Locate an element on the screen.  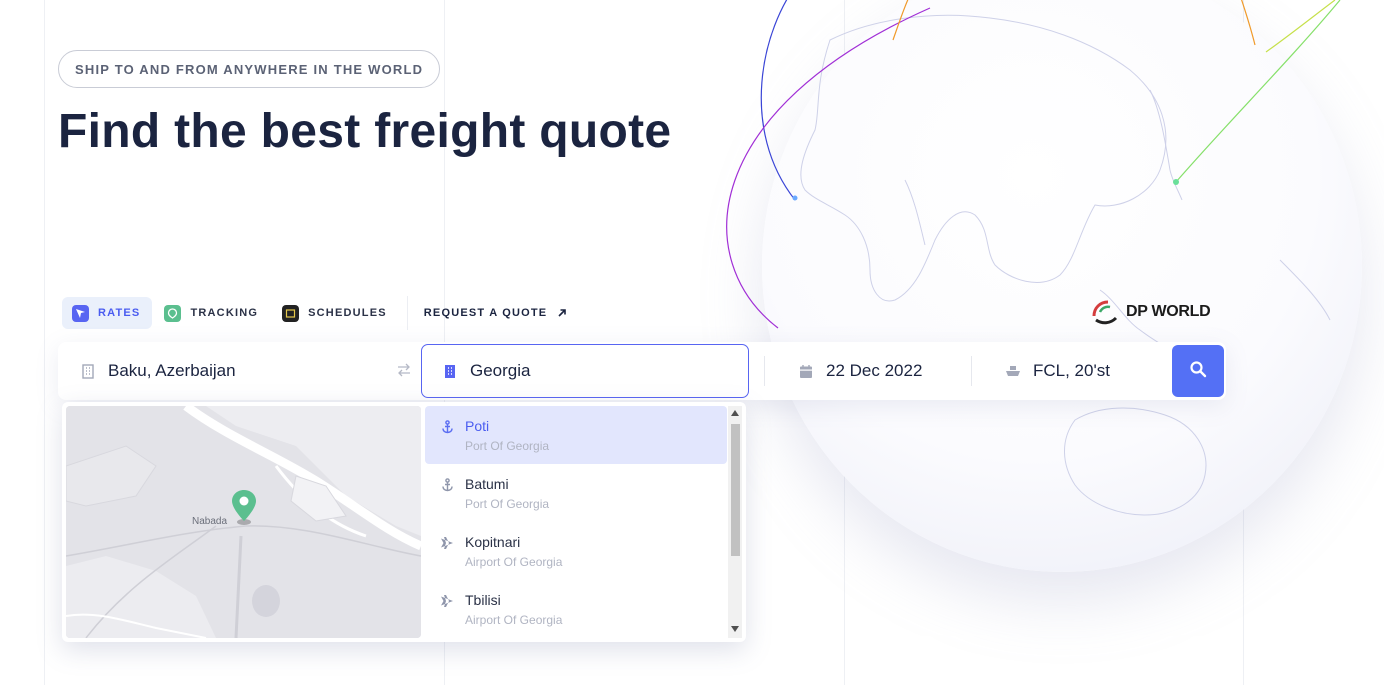
destination-value: Georgia is located at coordinates (500, 370).